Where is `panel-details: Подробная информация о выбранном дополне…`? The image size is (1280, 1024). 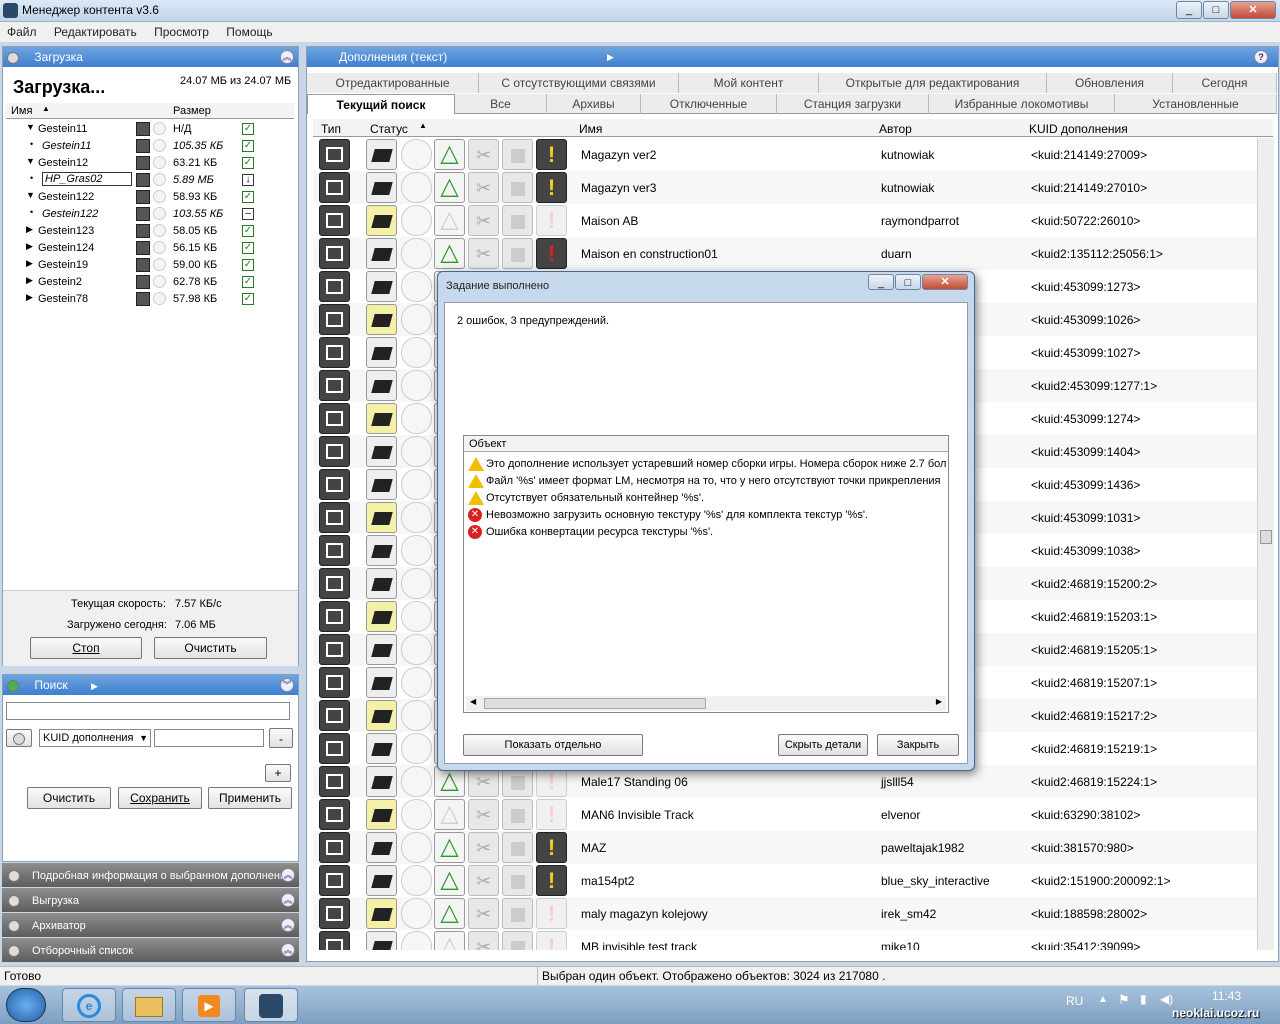 panel-details: Подробная информация о выбранном дополне… is located at coordinates (150, 875).